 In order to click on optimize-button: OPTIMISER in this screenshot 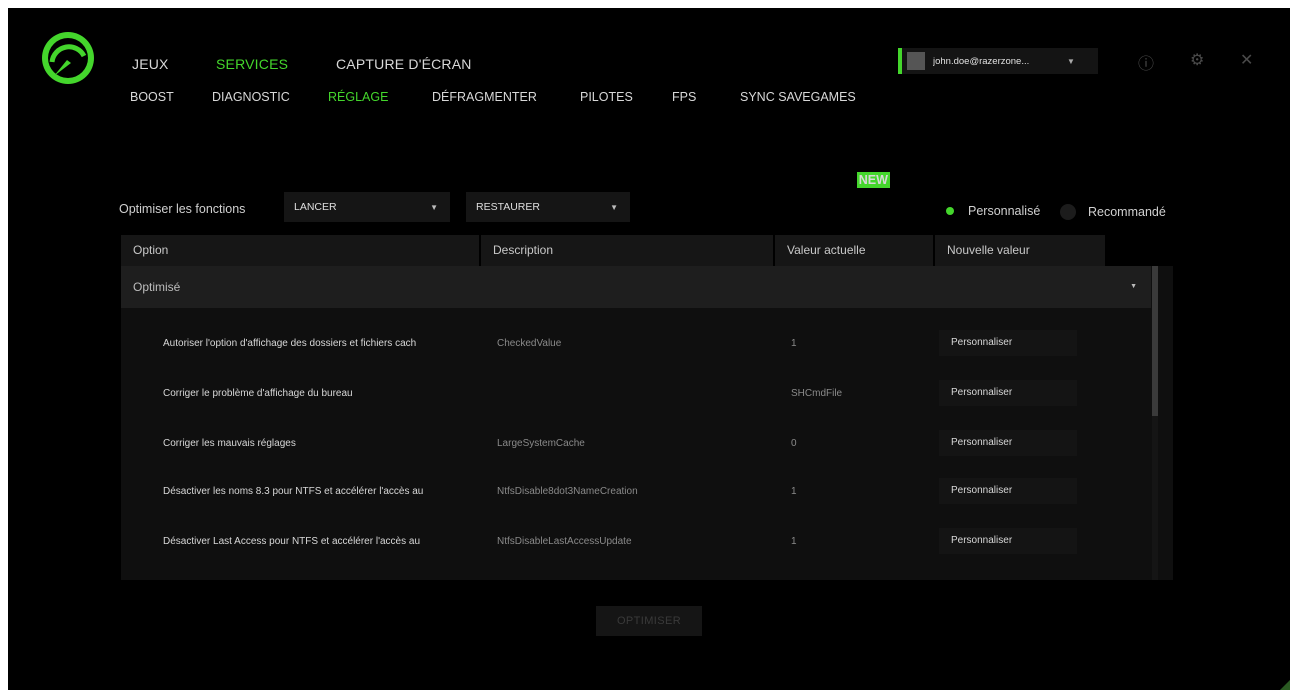, I will do `click(649, 621)`.